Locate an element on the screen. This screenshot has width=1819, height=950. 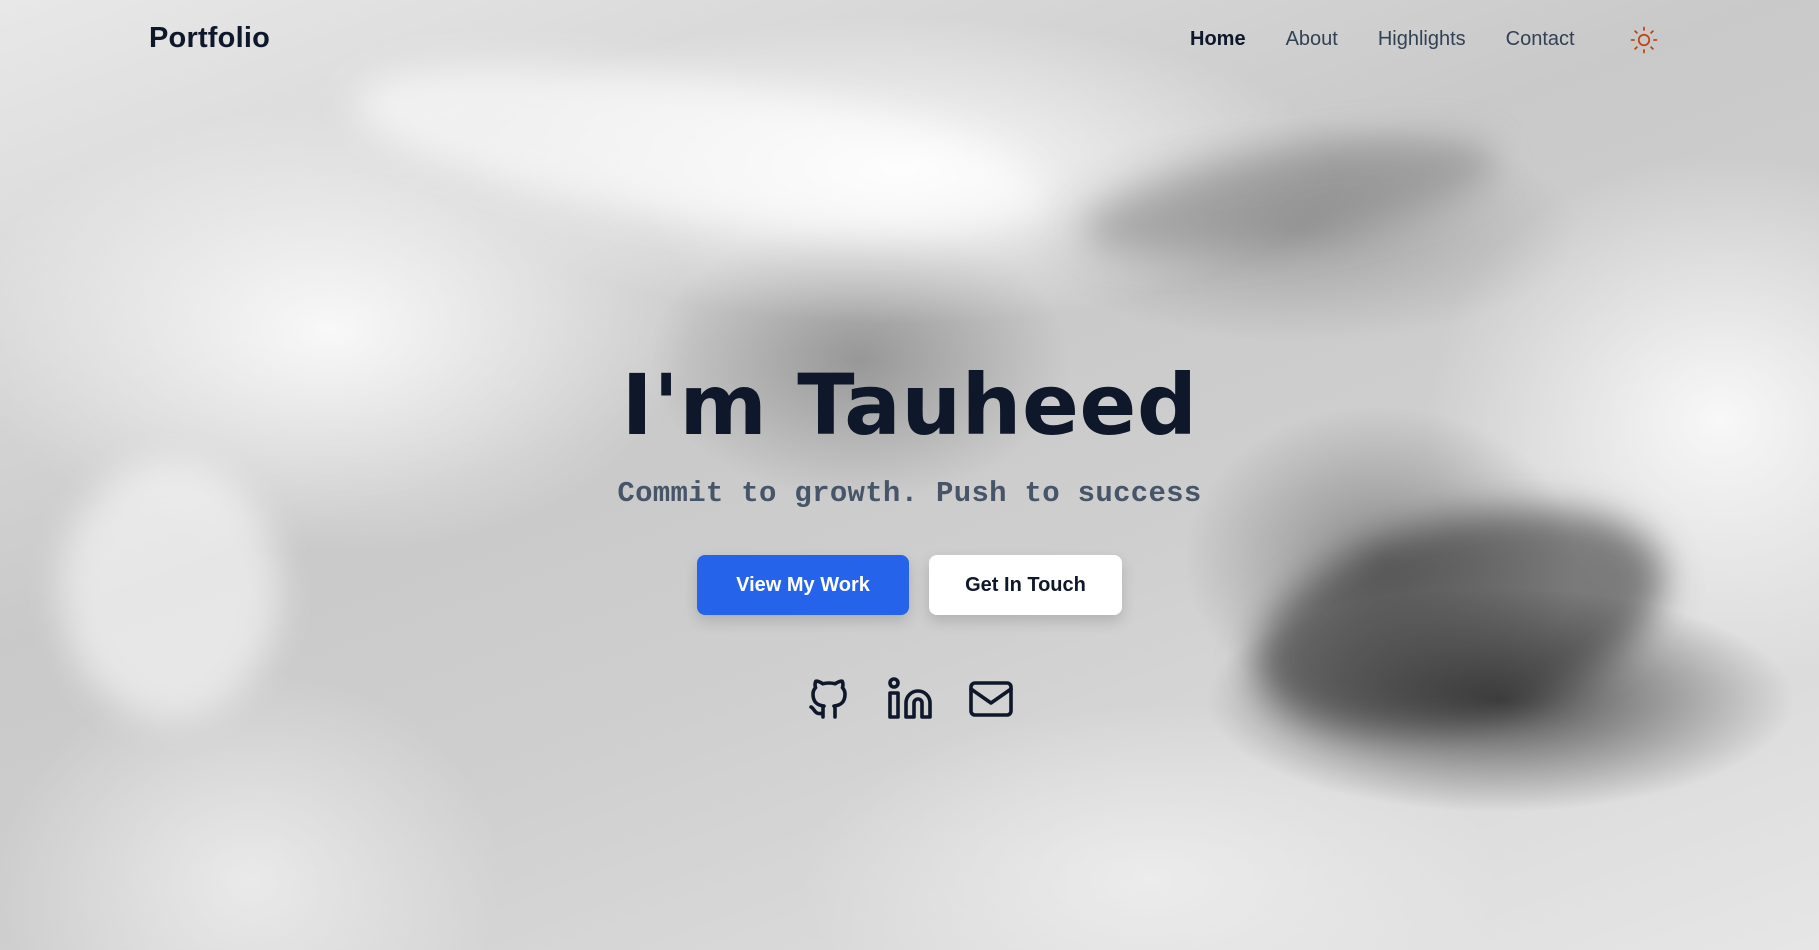
github-link is located at coordinates (829, 699).